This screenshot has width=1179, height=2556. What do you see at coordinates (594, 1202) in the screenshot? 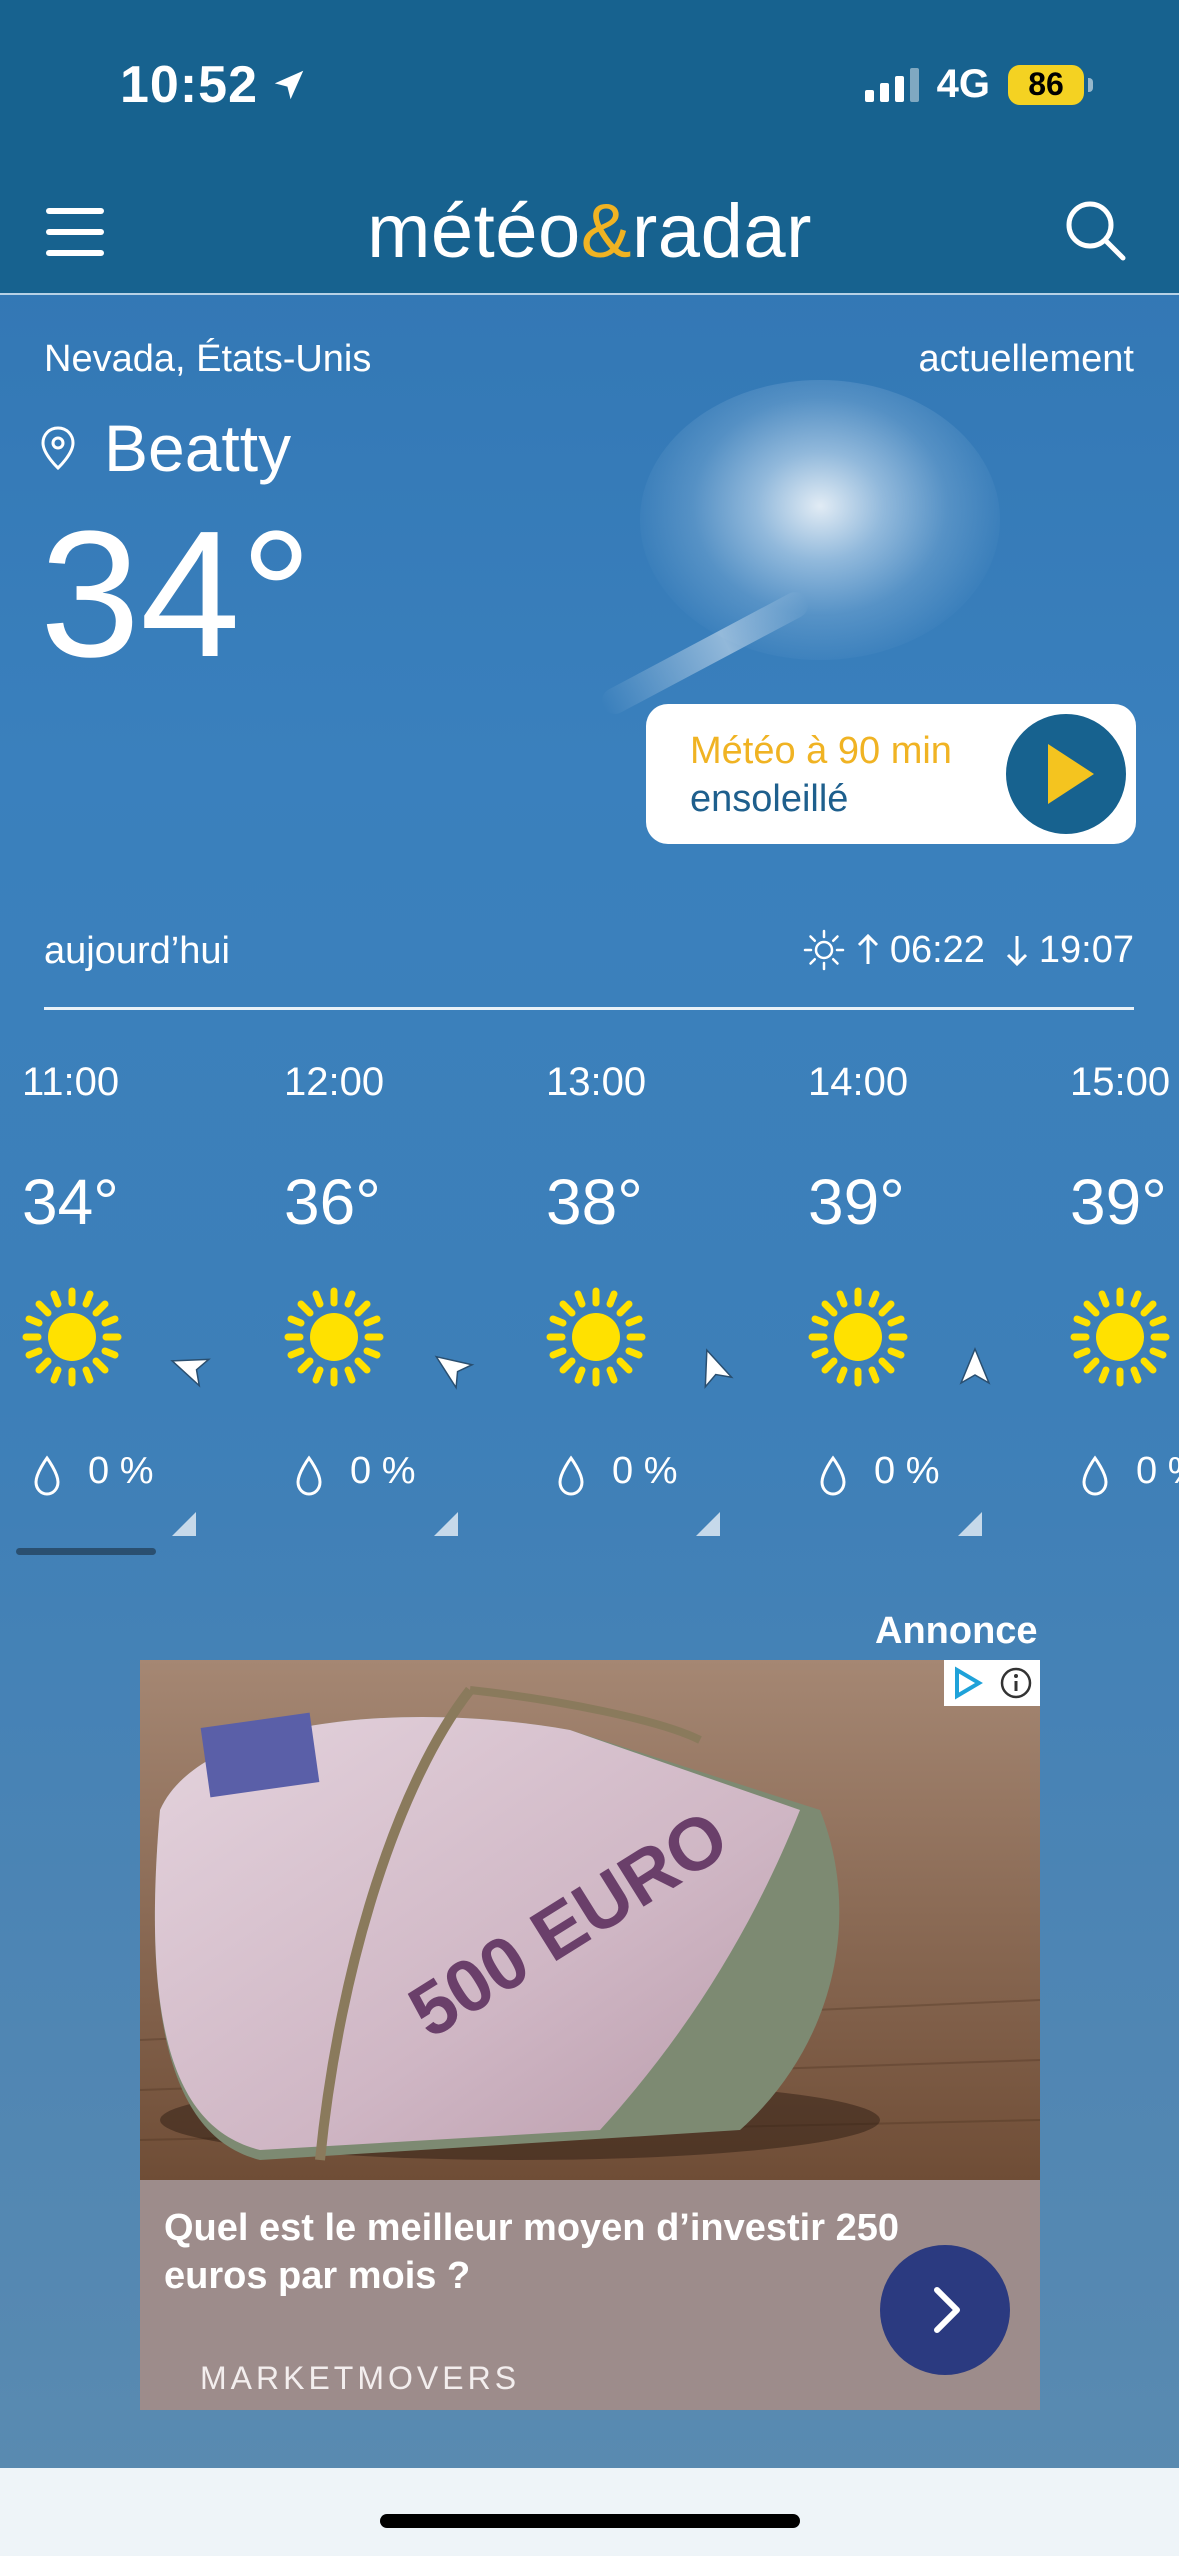
I see `hour-temperature: 38°` at bounding box center [594, 1202].